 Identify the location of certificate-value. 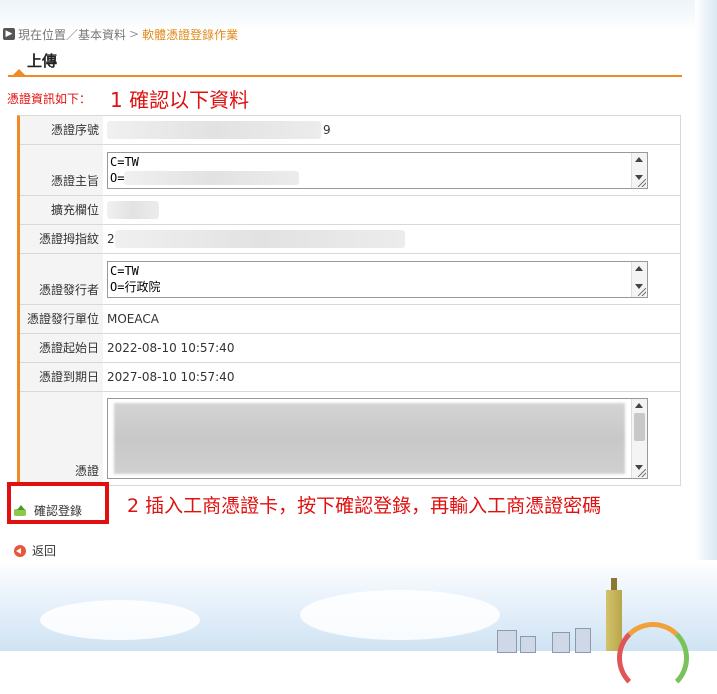
(391, 438).